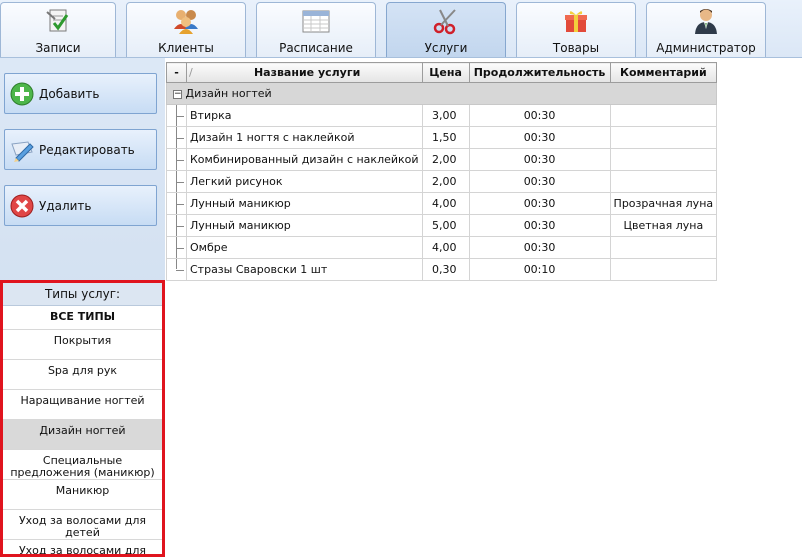  Describe the element at coordinates (576, 48) in the screenshot. I see `tab-label: Товары` at that location.